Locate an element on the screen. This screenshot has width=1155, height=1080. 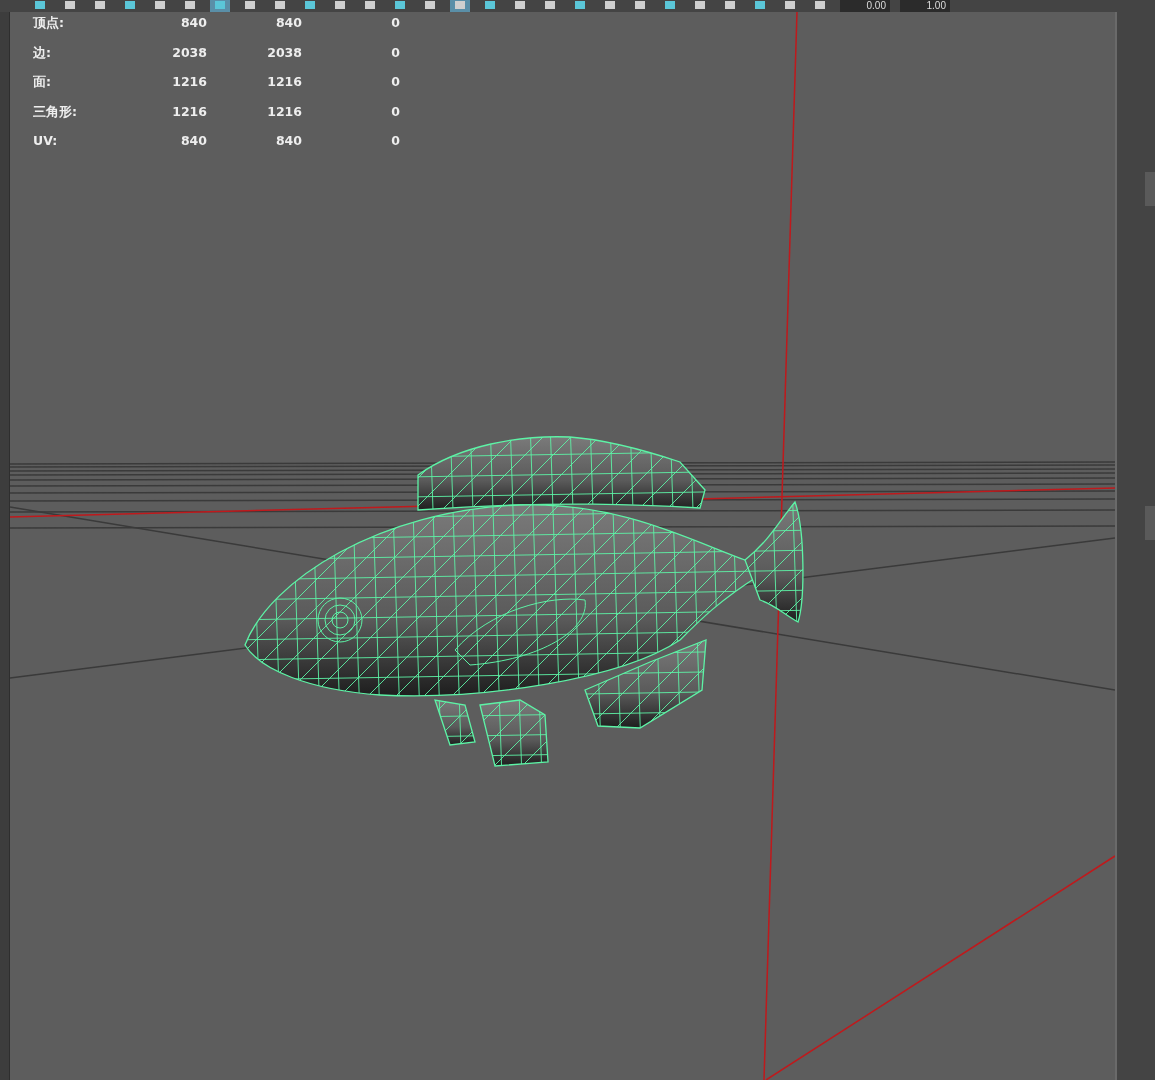
stat-label: 面: is located at coordinates (42, 82).